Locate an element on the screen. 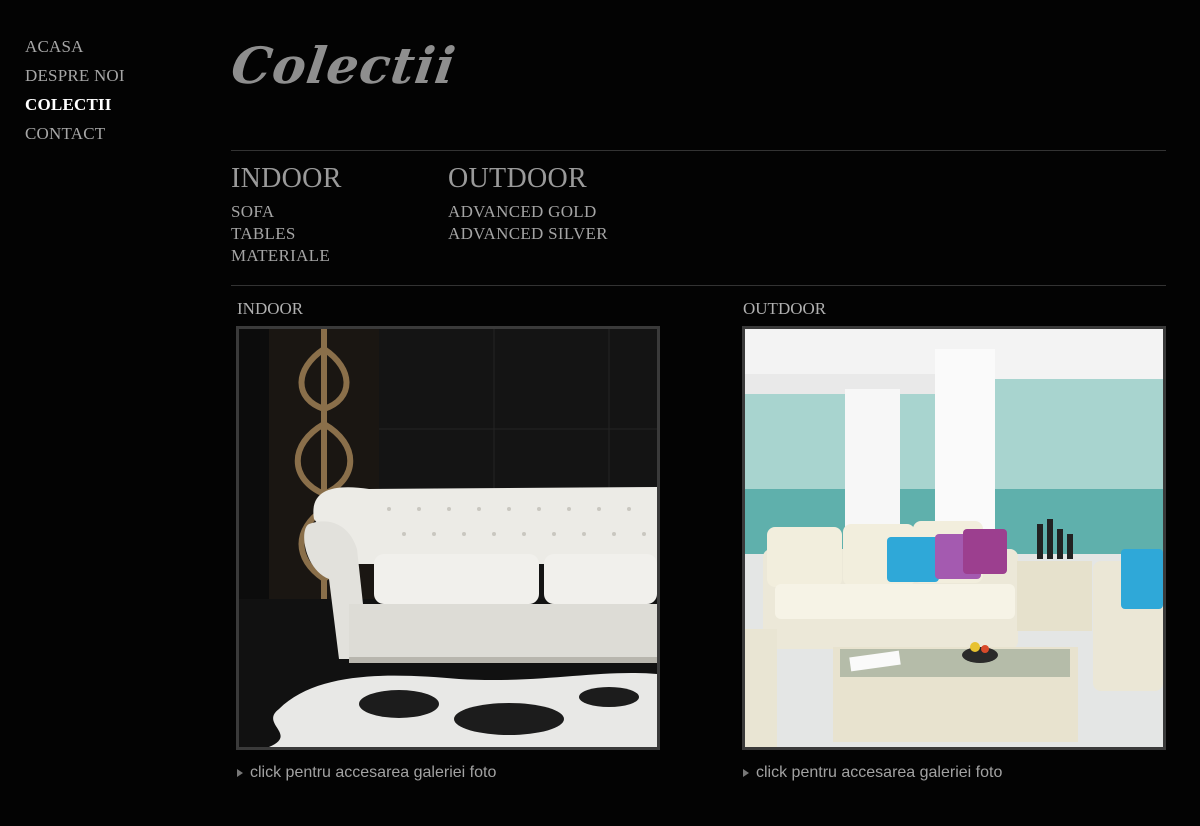  category-indoor: INDOOR SOFA TABLES MATERIALE is located at coordinates (286, 215).